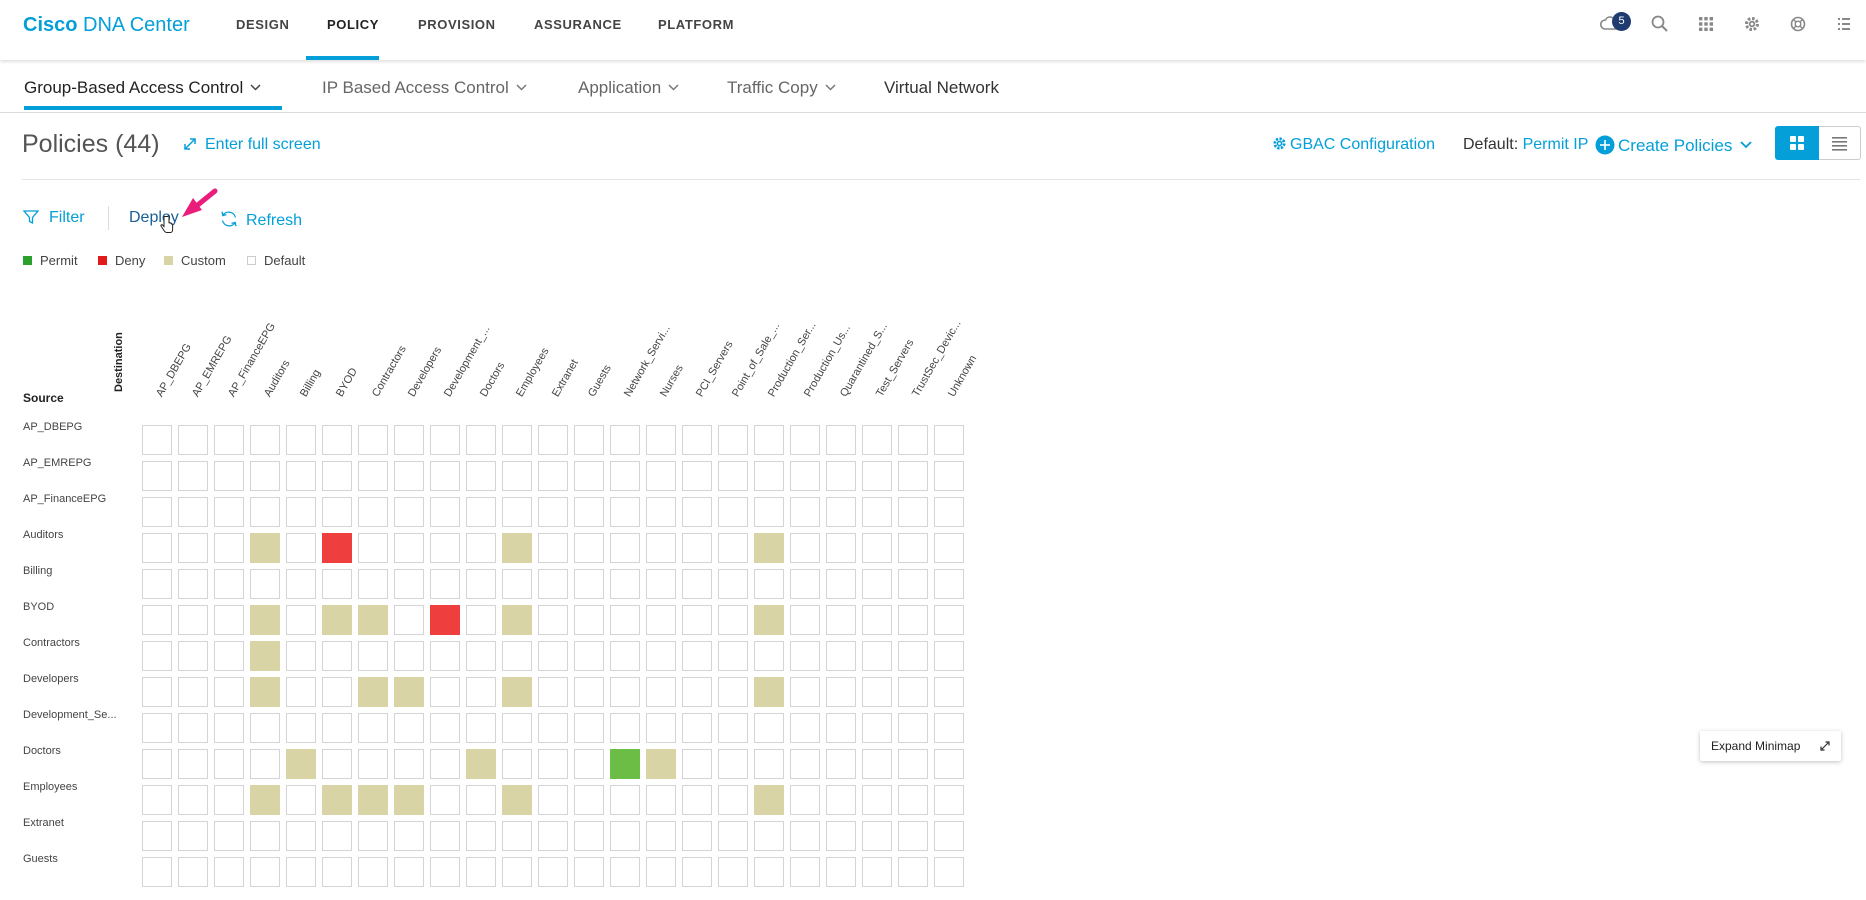 This screenshot has width=1866, height=900. What do you see at coordinates (492, 379) in the screenshot?
I see `column-header: Doctors` at bounding box center [492, 379].